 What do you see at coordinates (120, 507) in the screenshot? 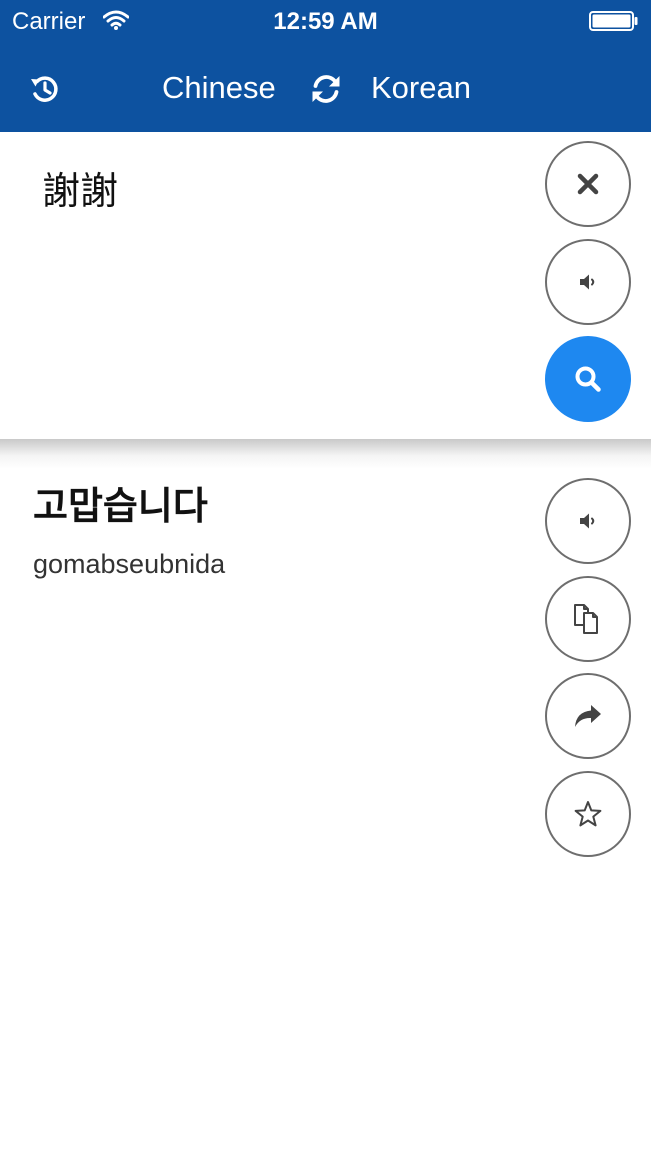
I see `translated-text: 고맙습니다` at bounding box center [120, 507].